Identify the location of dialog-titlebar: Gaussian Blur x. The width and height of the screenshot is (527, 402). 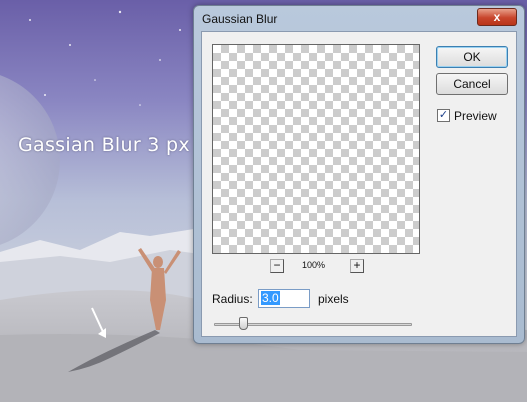
(359, 18).